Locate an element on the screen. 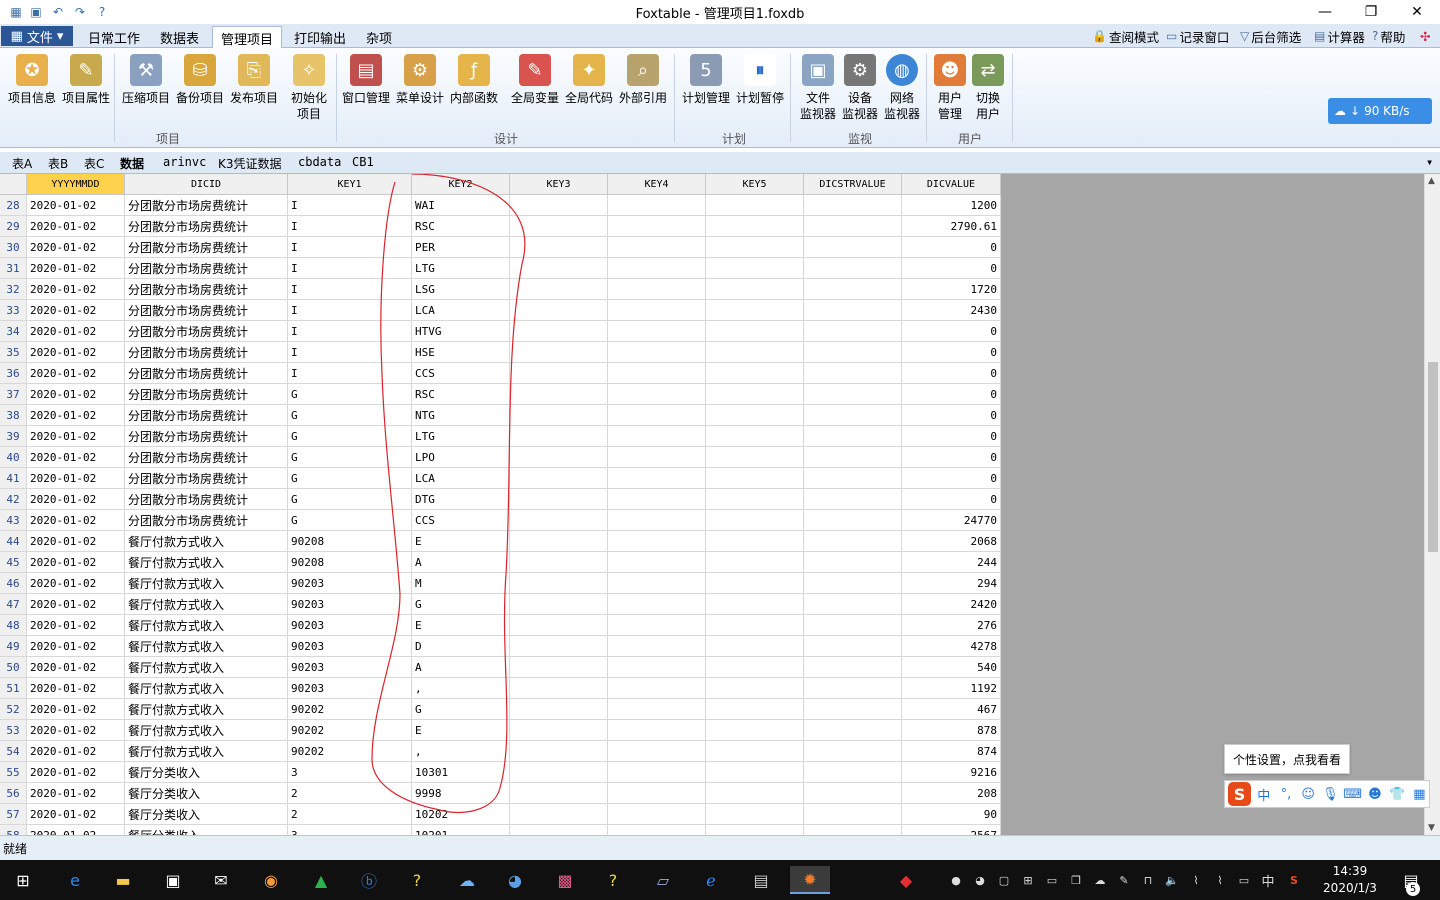 The image size is (1440, 900). file-menu-button: ▦ 文件 ▾ is located at coordinates (37, 36).